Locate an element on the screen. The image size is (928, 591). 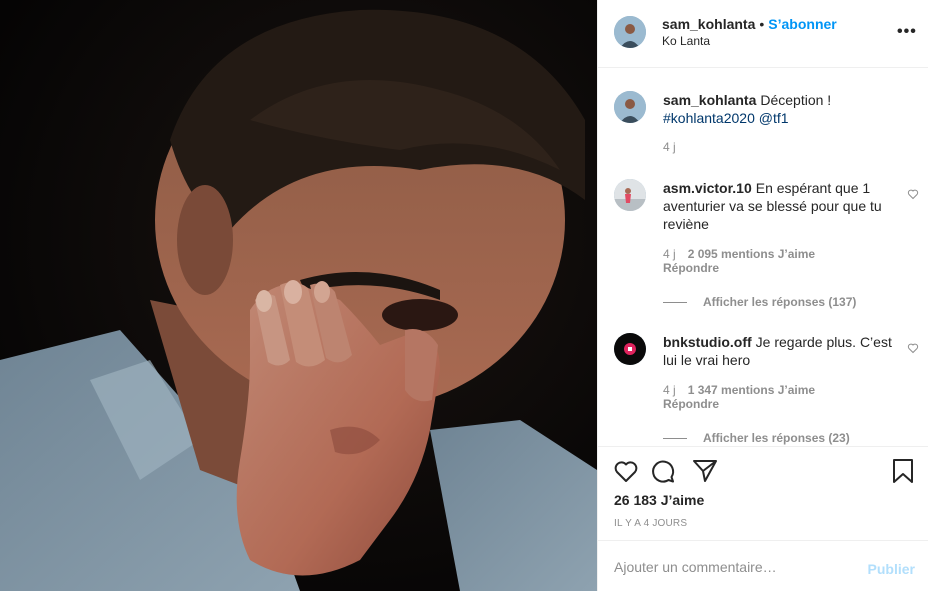
caption-mention-link: @tf1 is located at coordinates (774, 118).